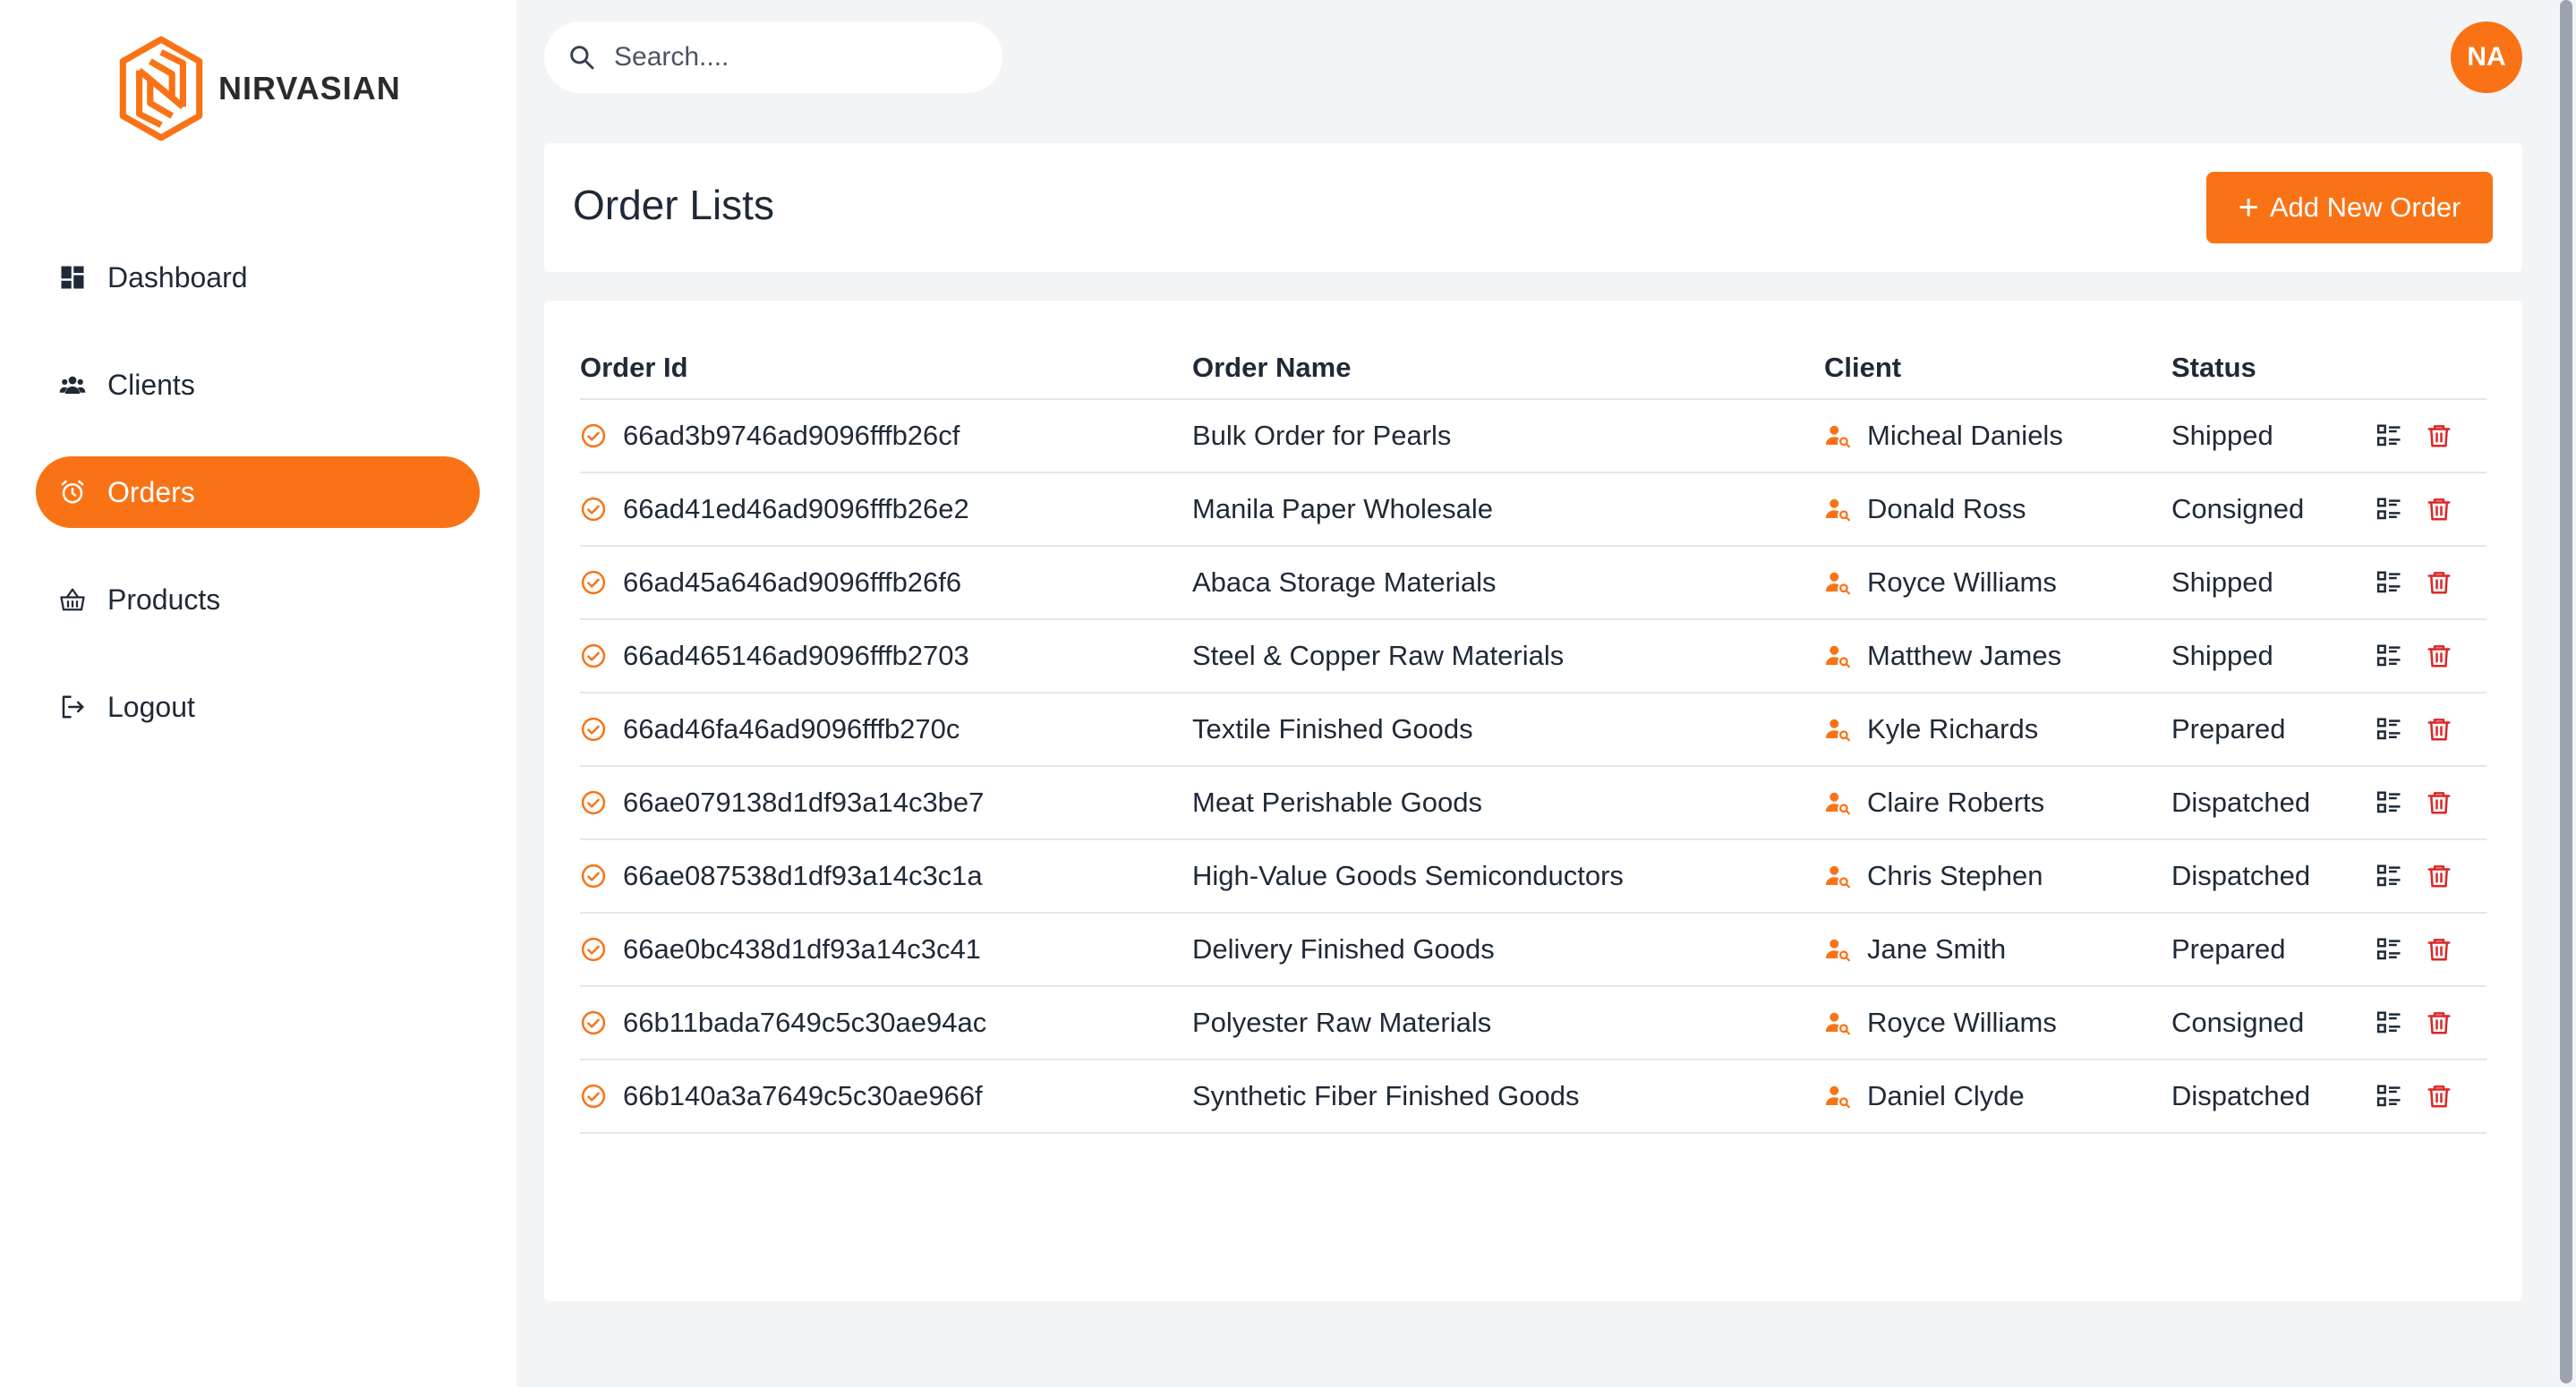 The width and height of the screenshot is (2576, 1387). What do you see at coordinates (1946, 508) in the screenshot?
I see `client-name: Donald Ross` at bounding box center [1946, 508].